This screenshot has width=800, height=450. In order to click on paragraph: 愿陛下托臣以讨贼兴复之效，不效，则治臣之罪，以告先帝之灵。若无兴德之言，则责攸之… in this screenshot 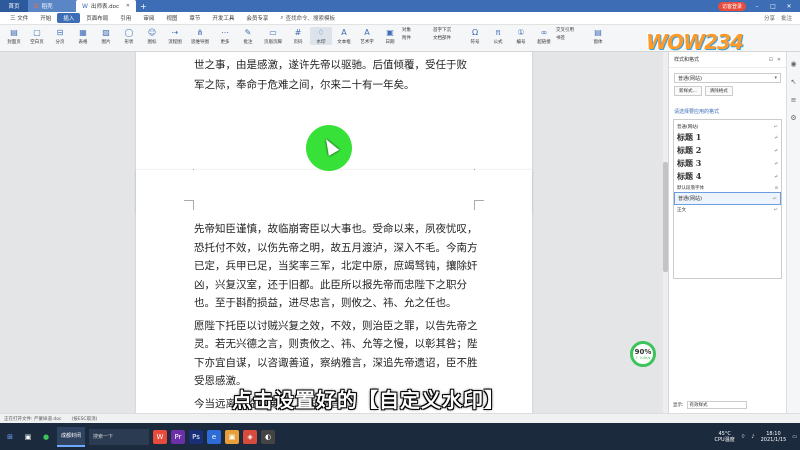, I will do `click(339, 354)`.